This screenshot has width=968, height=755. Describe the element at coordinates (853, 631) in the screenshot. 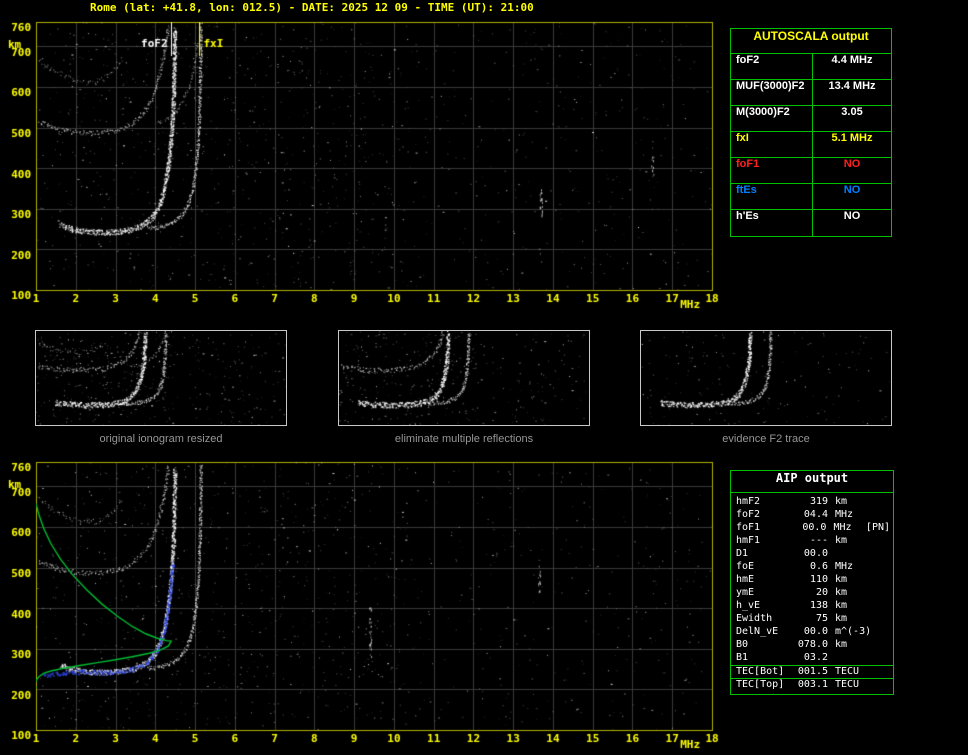

I see `aip-unit: m^(-3)` at that location.